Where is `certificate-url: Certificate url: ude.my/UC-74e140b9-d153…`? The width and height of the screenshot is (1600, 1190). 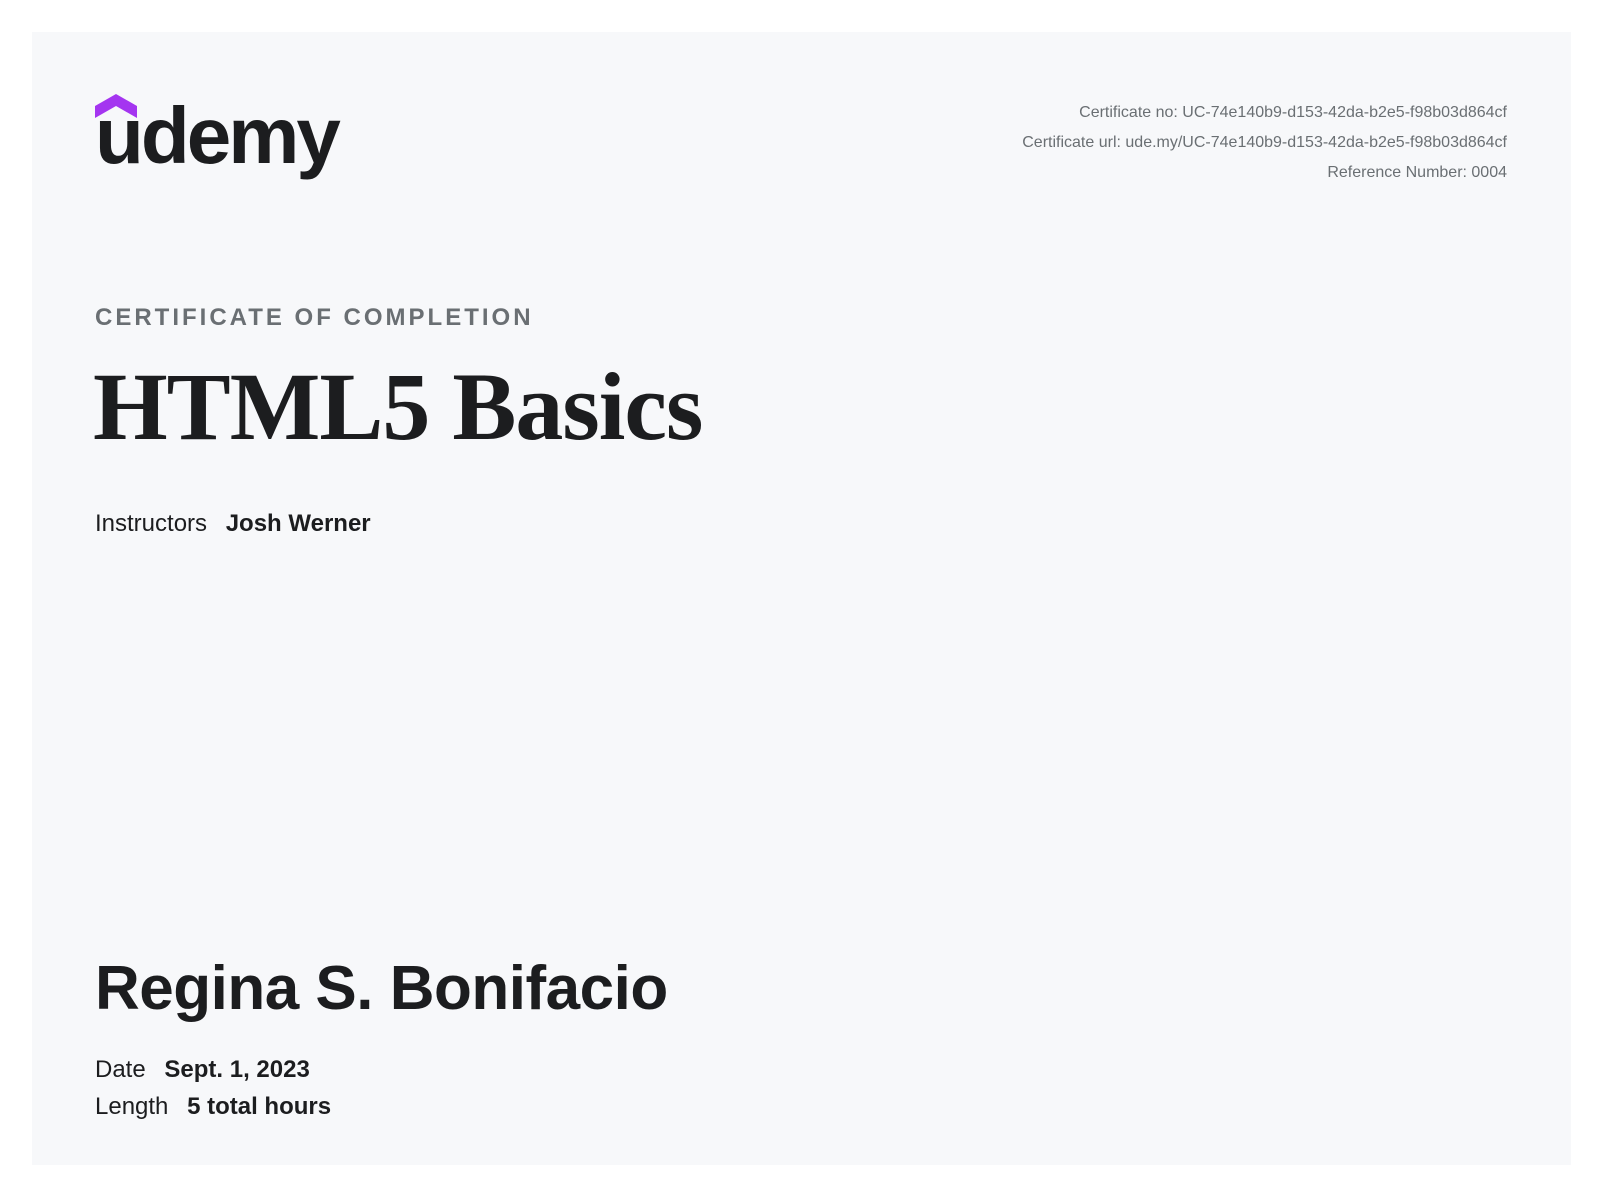 certificate-url: Certificate url: ude.my/UC-74e140b9-d153… is located at coordinates (1264, 142).